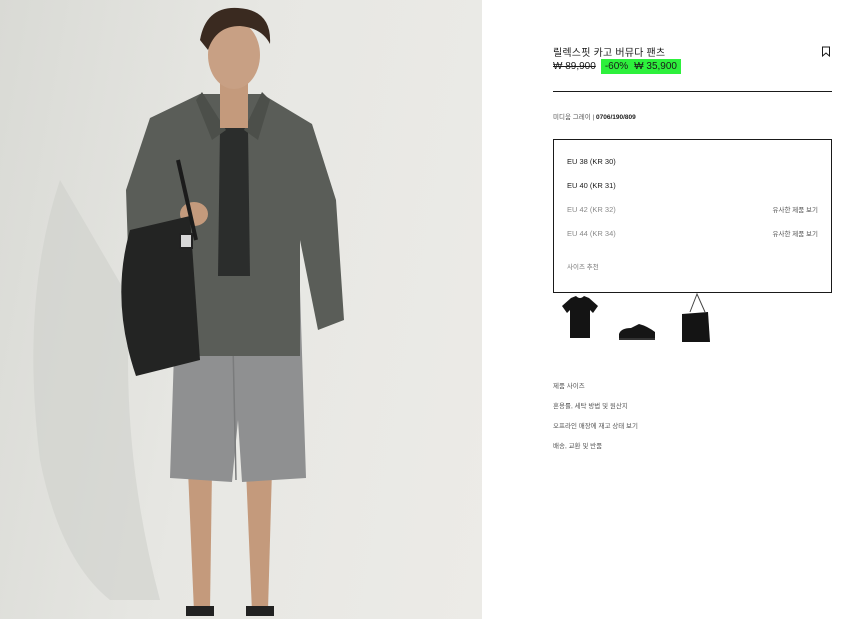 This screenshot has height=619, width=850. What do you see at coordinates (692, 161) in the screenshot?
I see `size-option: EU 38 (KR 30)` at bounding box center [692, 161].